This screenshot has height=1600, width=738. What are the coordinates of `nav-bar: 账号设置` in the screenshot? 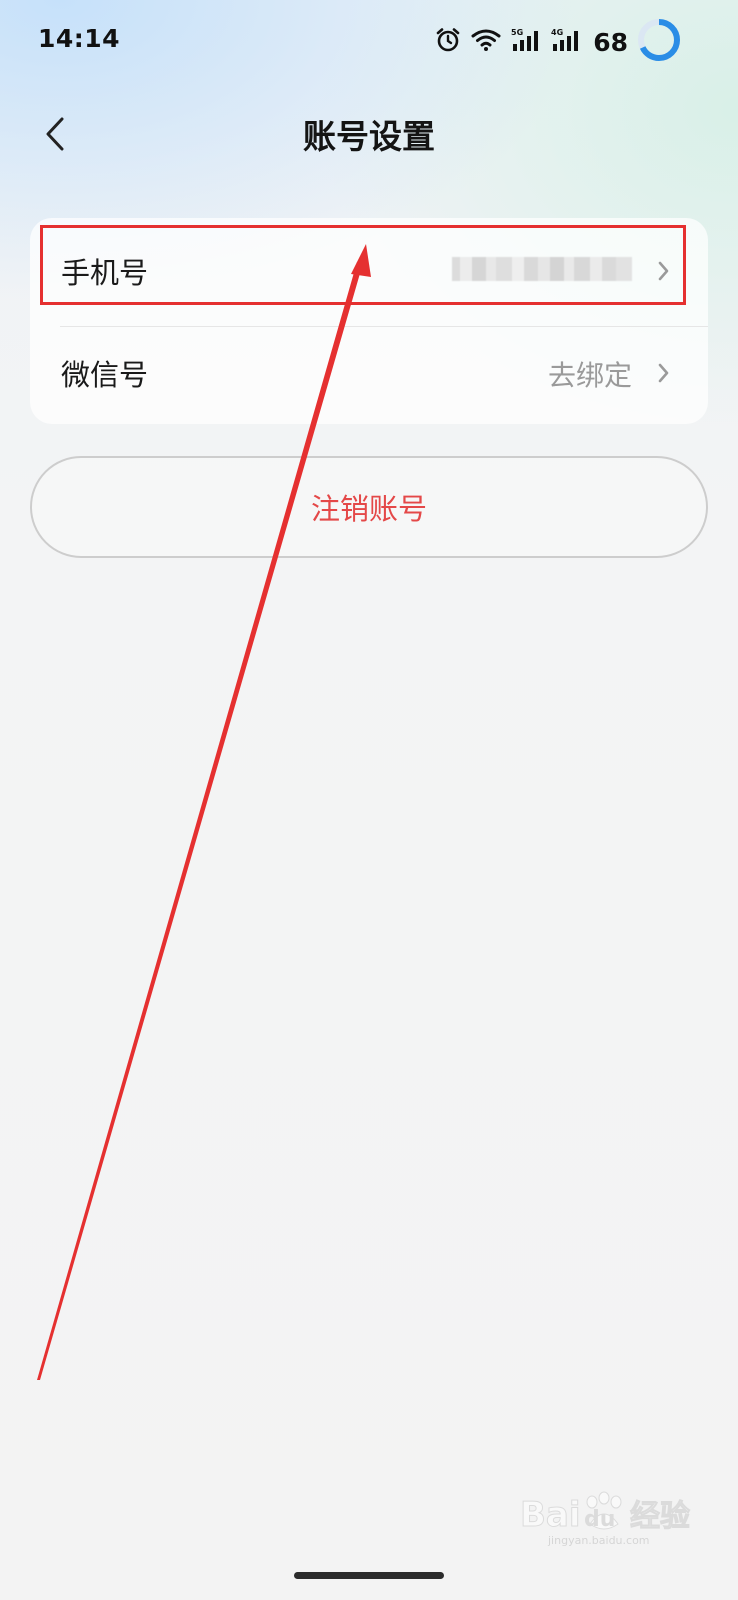 It's located at (369, 134).